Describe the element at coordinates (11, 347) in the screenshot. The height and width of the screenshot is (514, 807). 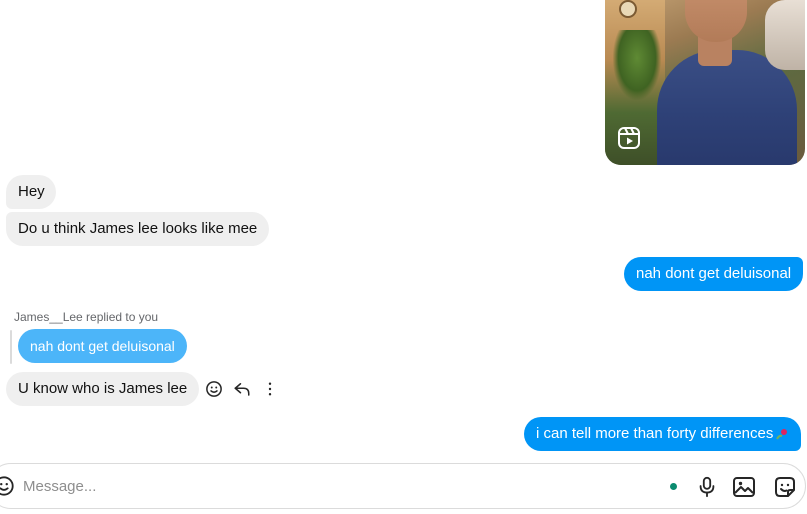
I see `reply-quote-bar` at that location.